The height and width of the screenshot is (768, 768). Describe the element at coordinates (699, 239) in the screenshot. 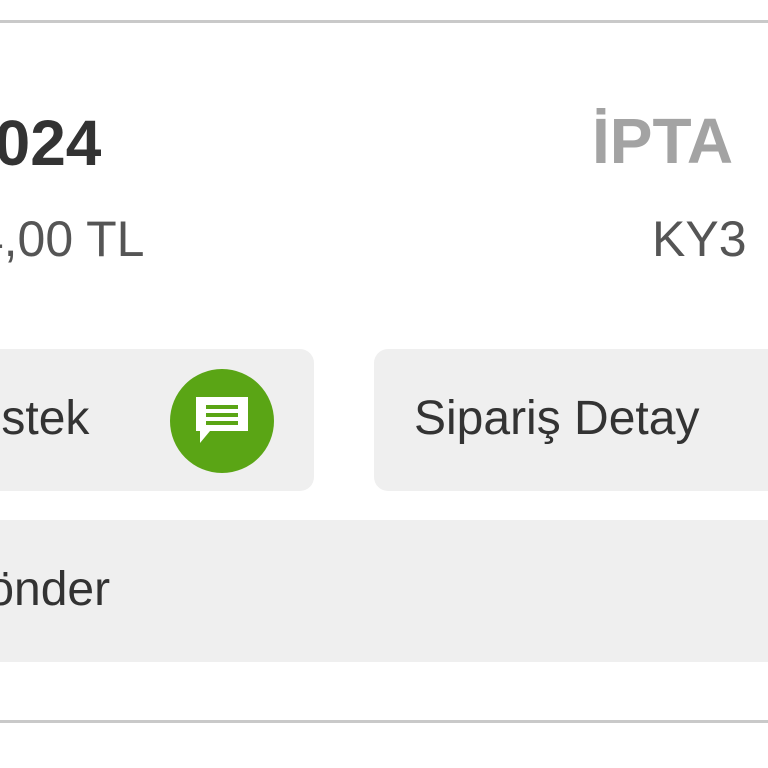

I see `order-code: KY3` at that location.